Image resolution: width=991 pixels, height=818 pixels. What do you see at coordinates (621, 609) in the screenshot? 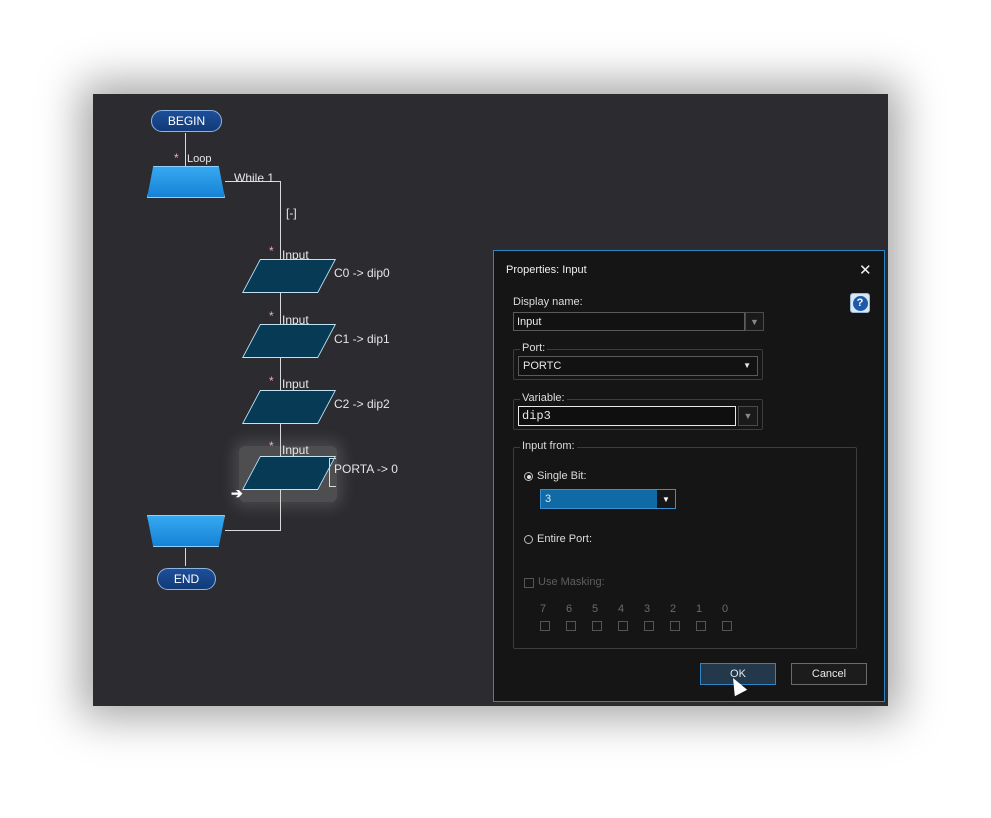
I see `bit-number: 4` at bounding box center [621, 609].